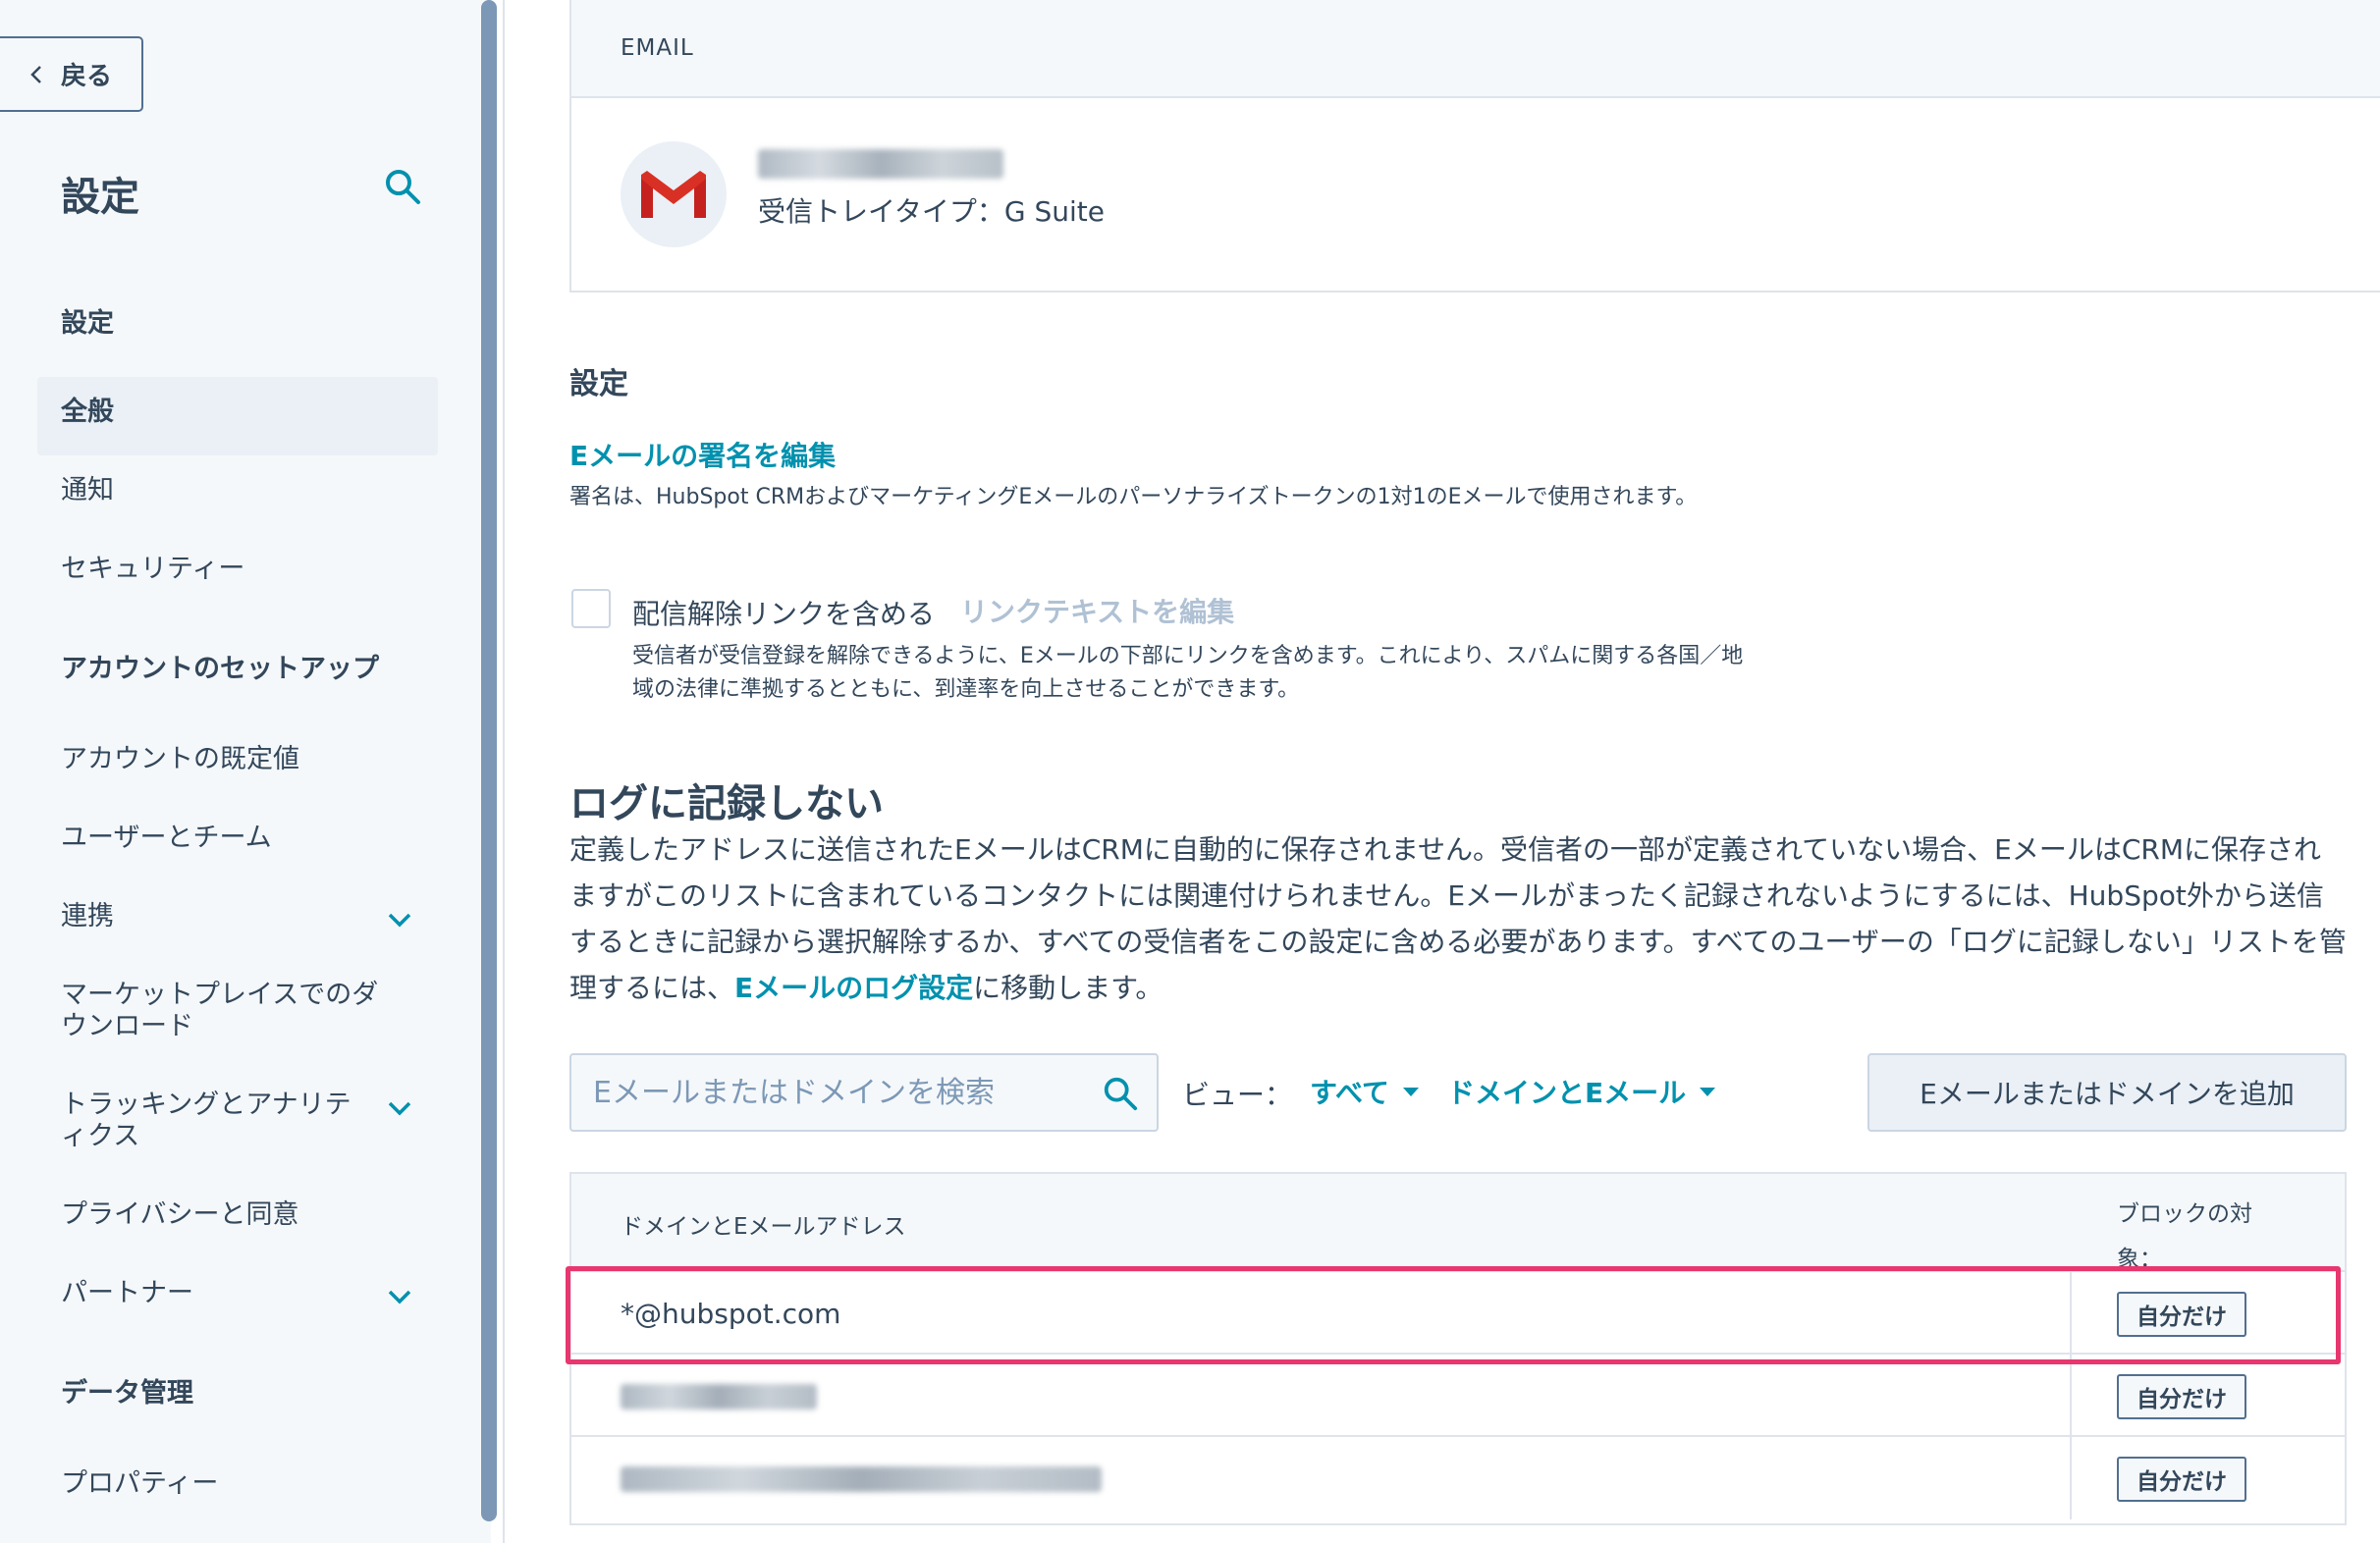  I want to click on never-log-description-tail: に移動します。, so click(1068, 988).